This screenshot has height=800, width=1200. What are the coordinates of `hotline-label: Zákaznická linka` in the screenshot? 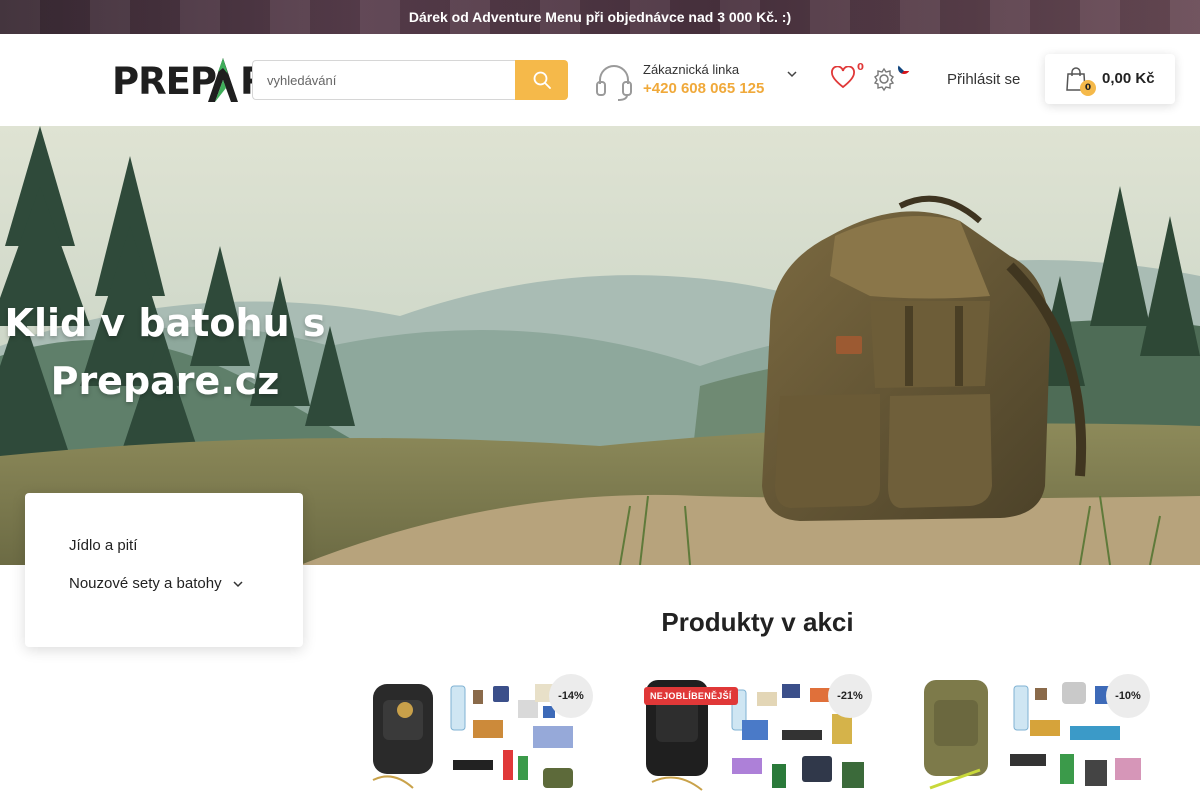 It's located at (691, 69).